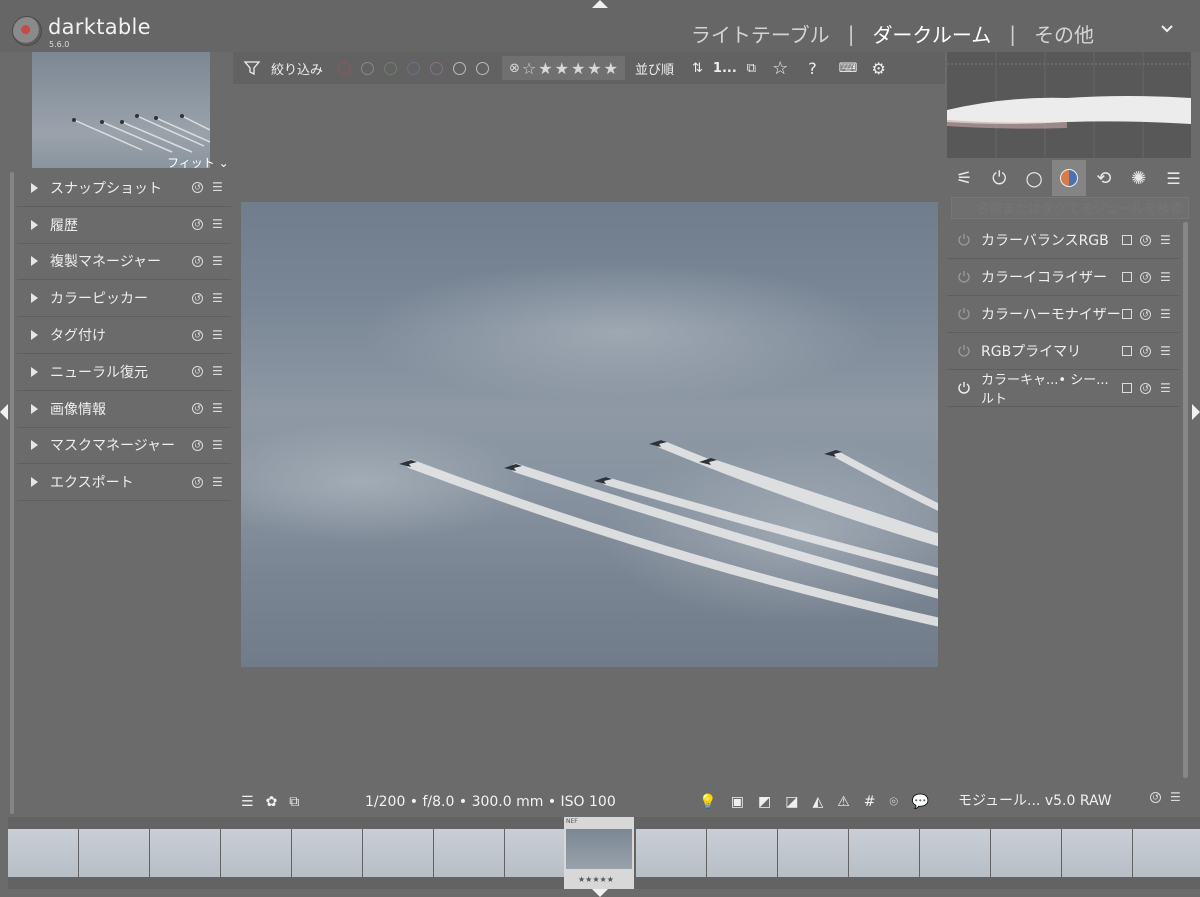 This screenshot has width=1200, height=897. Describe the element at coordinates (600, 4) in the screenshot. I see `top-panel-toggle` at that location.